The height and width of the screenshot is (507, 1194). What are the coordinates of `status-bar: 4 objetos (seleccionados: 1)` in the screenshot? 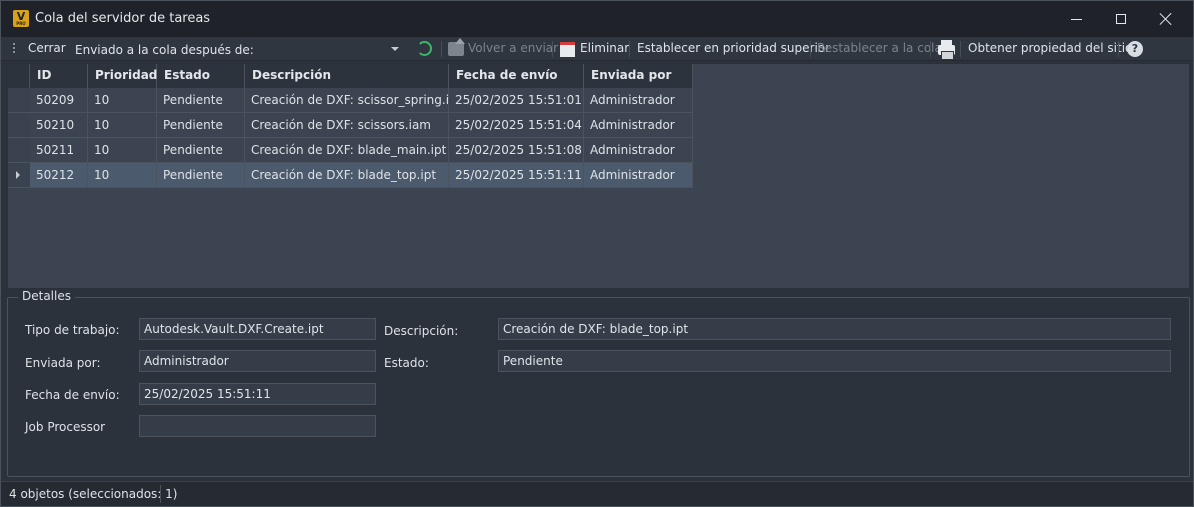 It's located at (597, 493).